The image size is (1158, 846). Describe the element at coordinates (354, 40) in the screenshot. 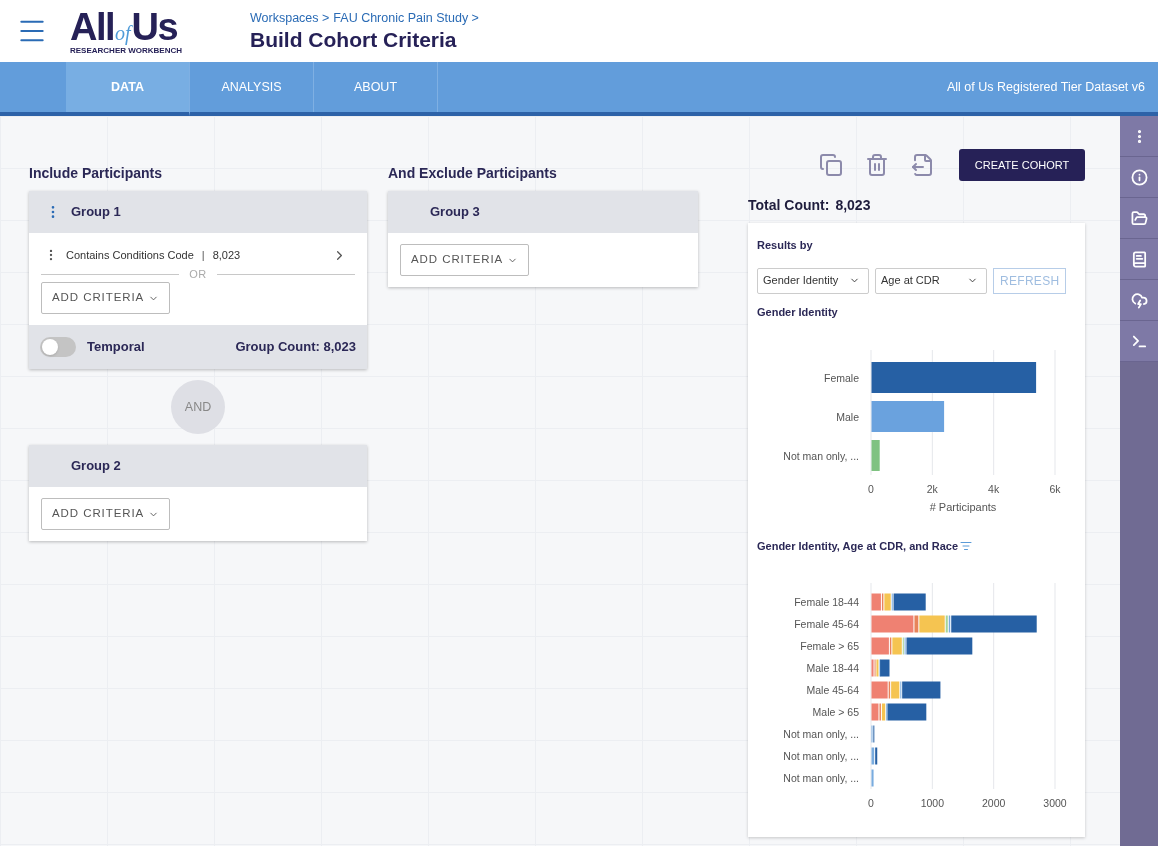

I see `page-title: Build Cohort Criteria` at that location.